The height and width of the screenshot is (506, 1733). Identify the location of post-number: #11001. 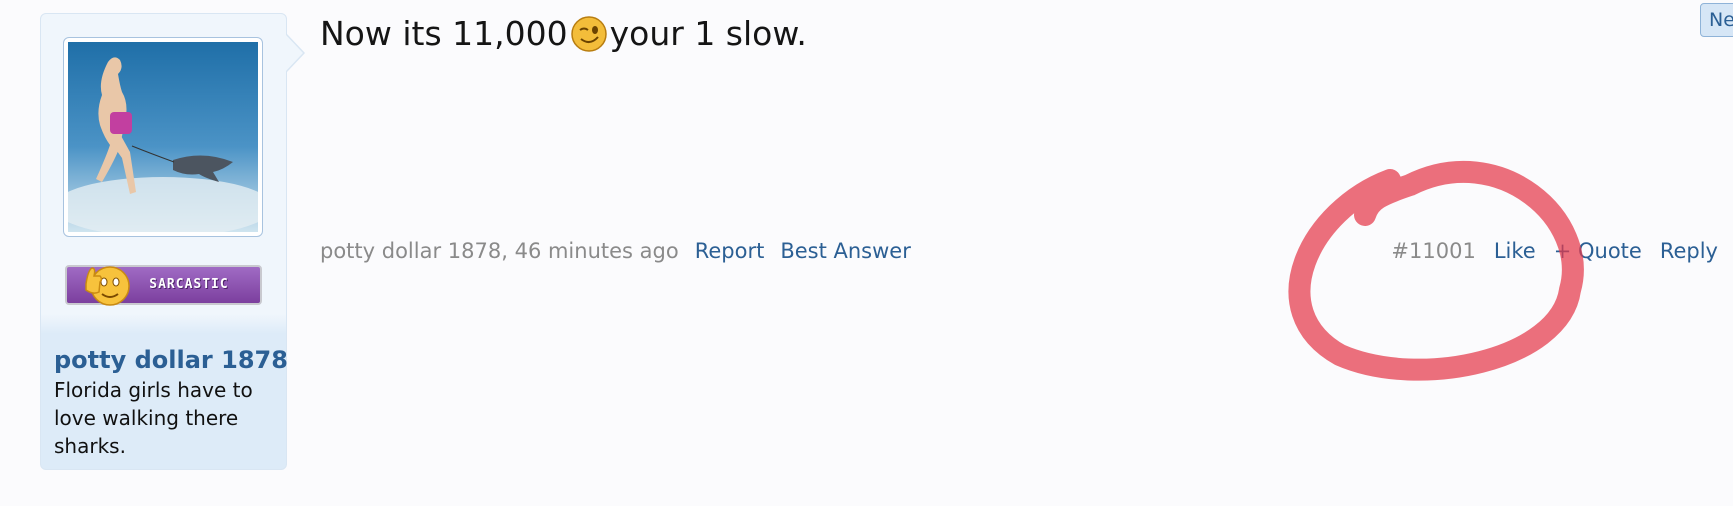
(1433, 251).